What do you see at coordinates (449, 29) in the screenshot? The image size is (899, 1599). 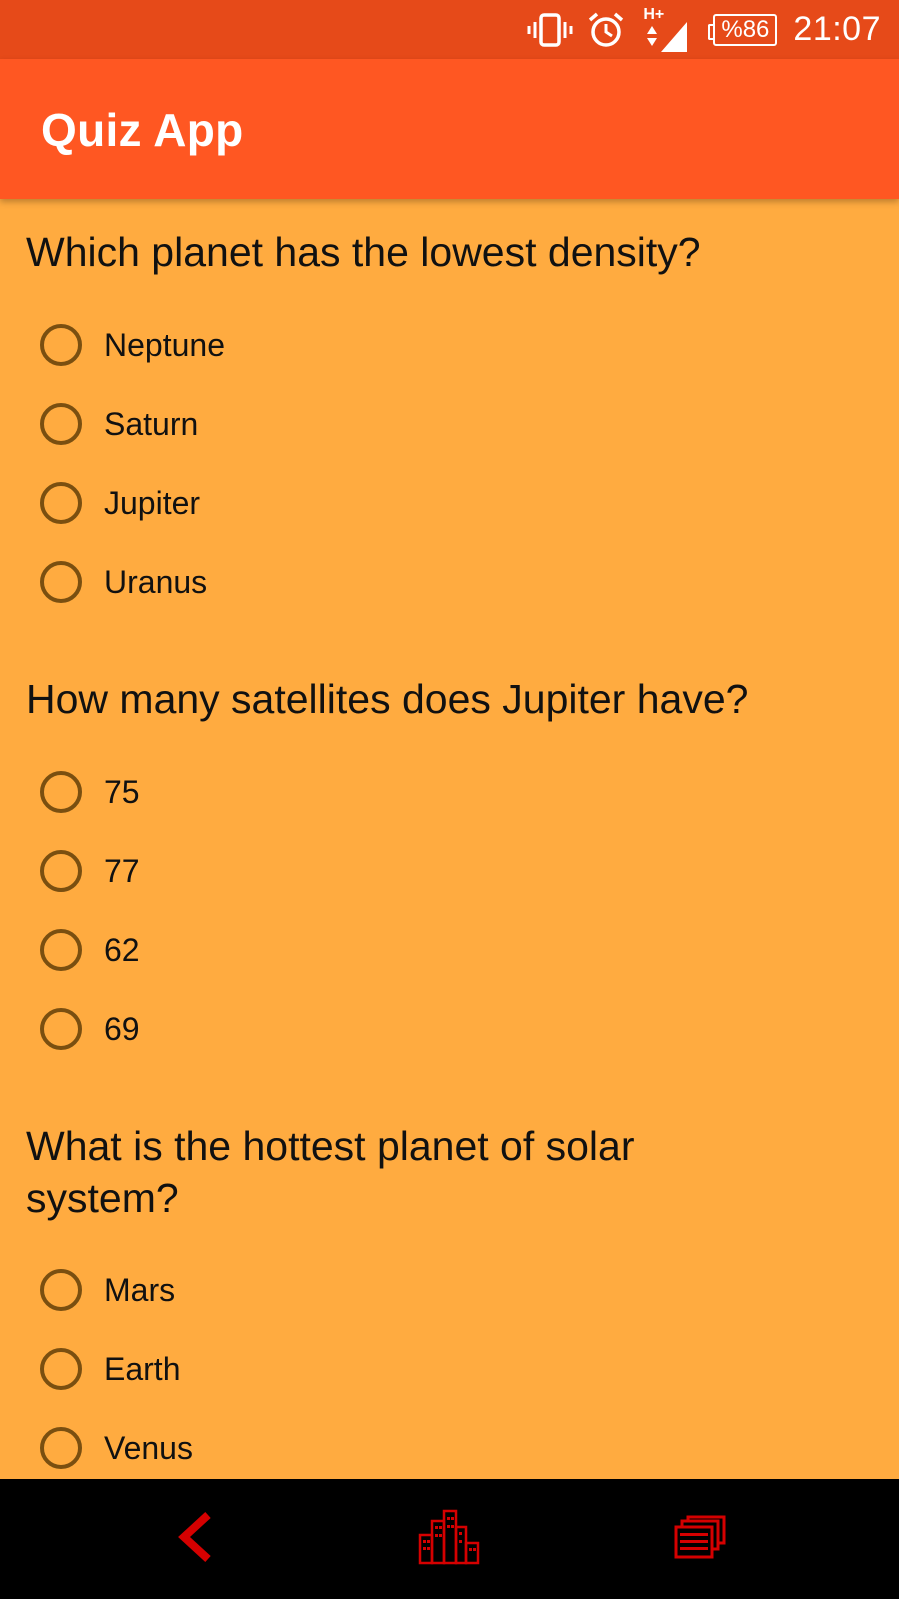 I see `status-bar: H+ %86 21:07` at bounding box center [449, 29].